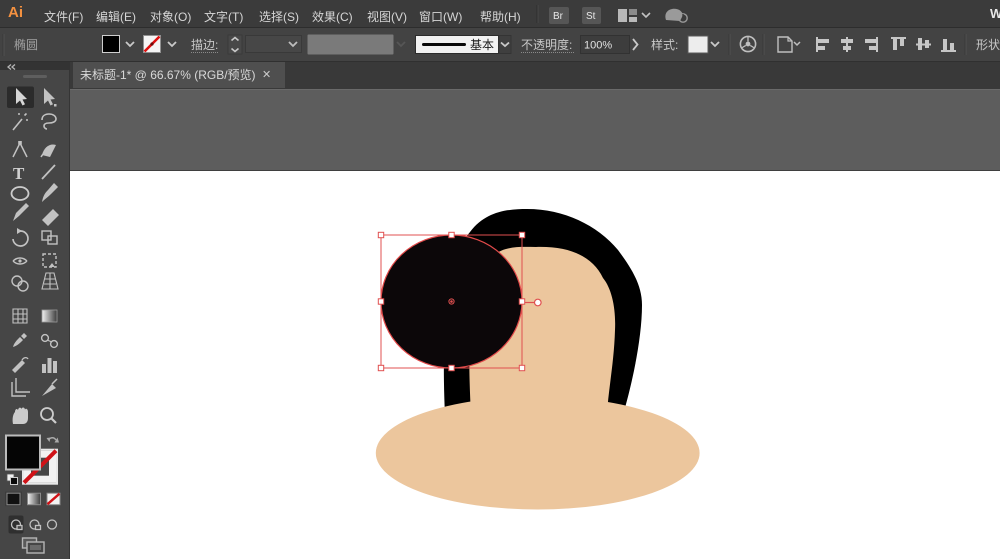 The width and height of the screenshot is (1000, 559). I want to click on svg-text: Br, so click(558, 16).